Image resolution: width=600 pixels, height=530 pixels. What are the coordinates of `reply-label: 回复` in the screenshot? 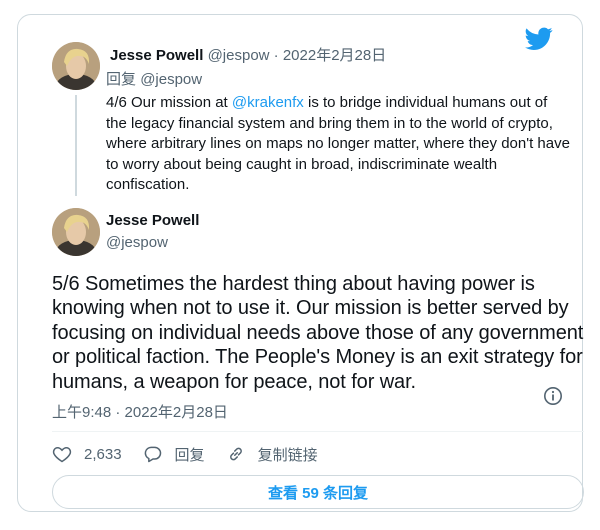 It's located at (189, 455).